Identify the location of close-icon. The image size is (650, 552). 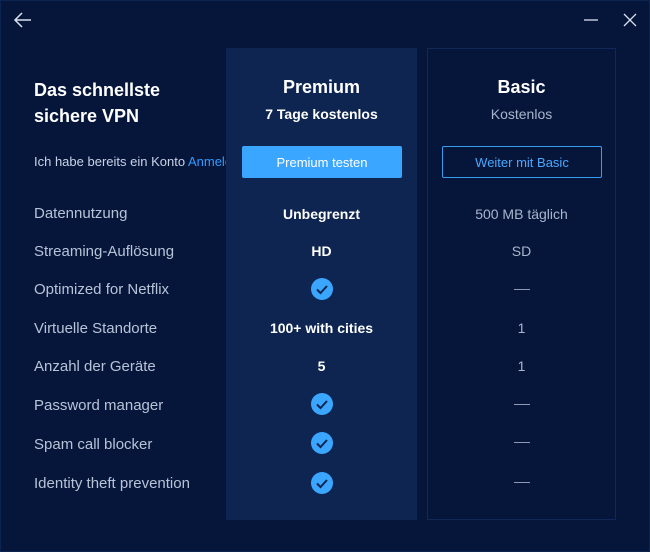
(630, 20).